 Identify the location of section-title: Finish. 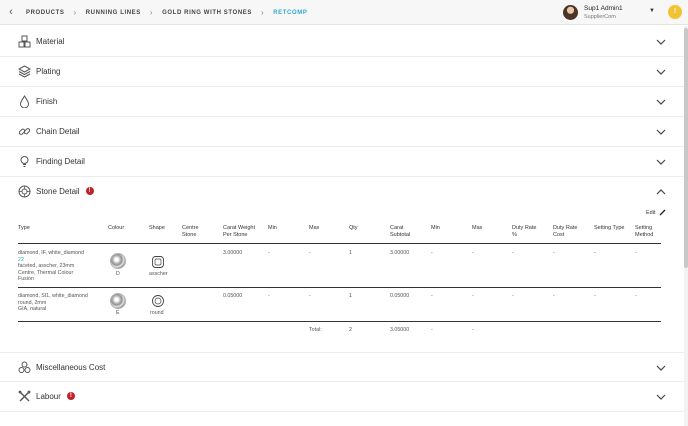
(47, 101).